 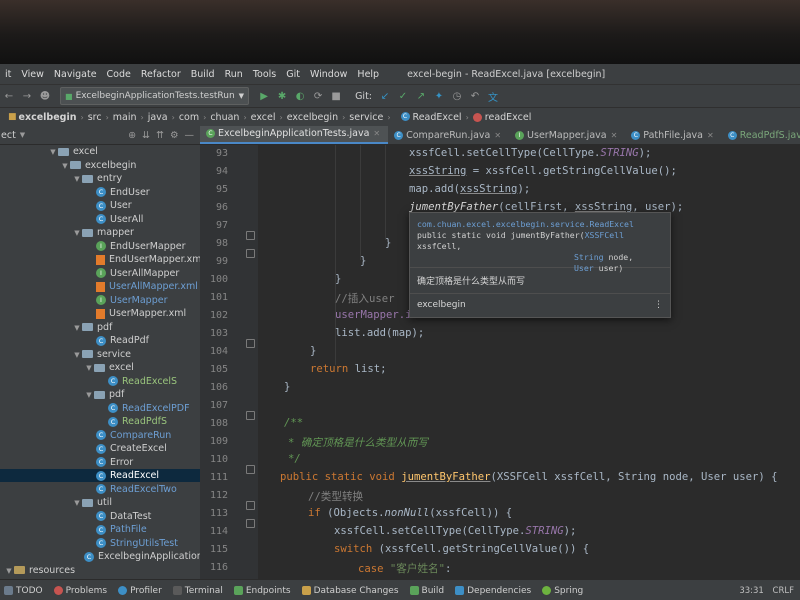 I want to click on tree-class-excelbeginapplication: C ExcelbeginApplication, so click(x=100, y=556).